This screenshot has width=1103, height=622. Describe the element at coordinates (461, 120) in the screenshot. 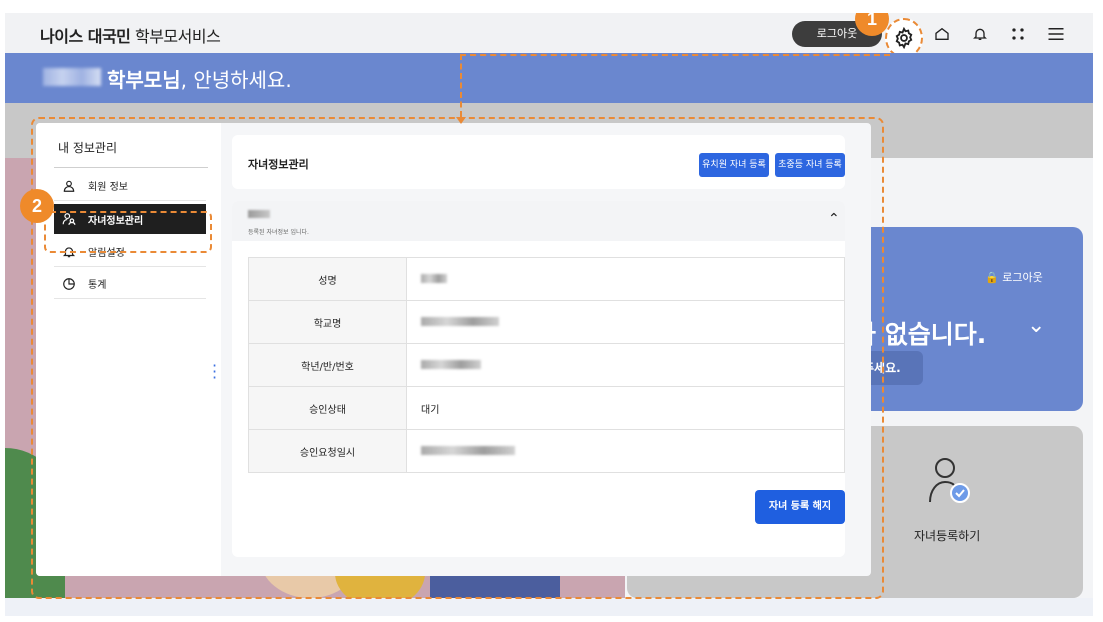

I see `callout-arrow` at that location.